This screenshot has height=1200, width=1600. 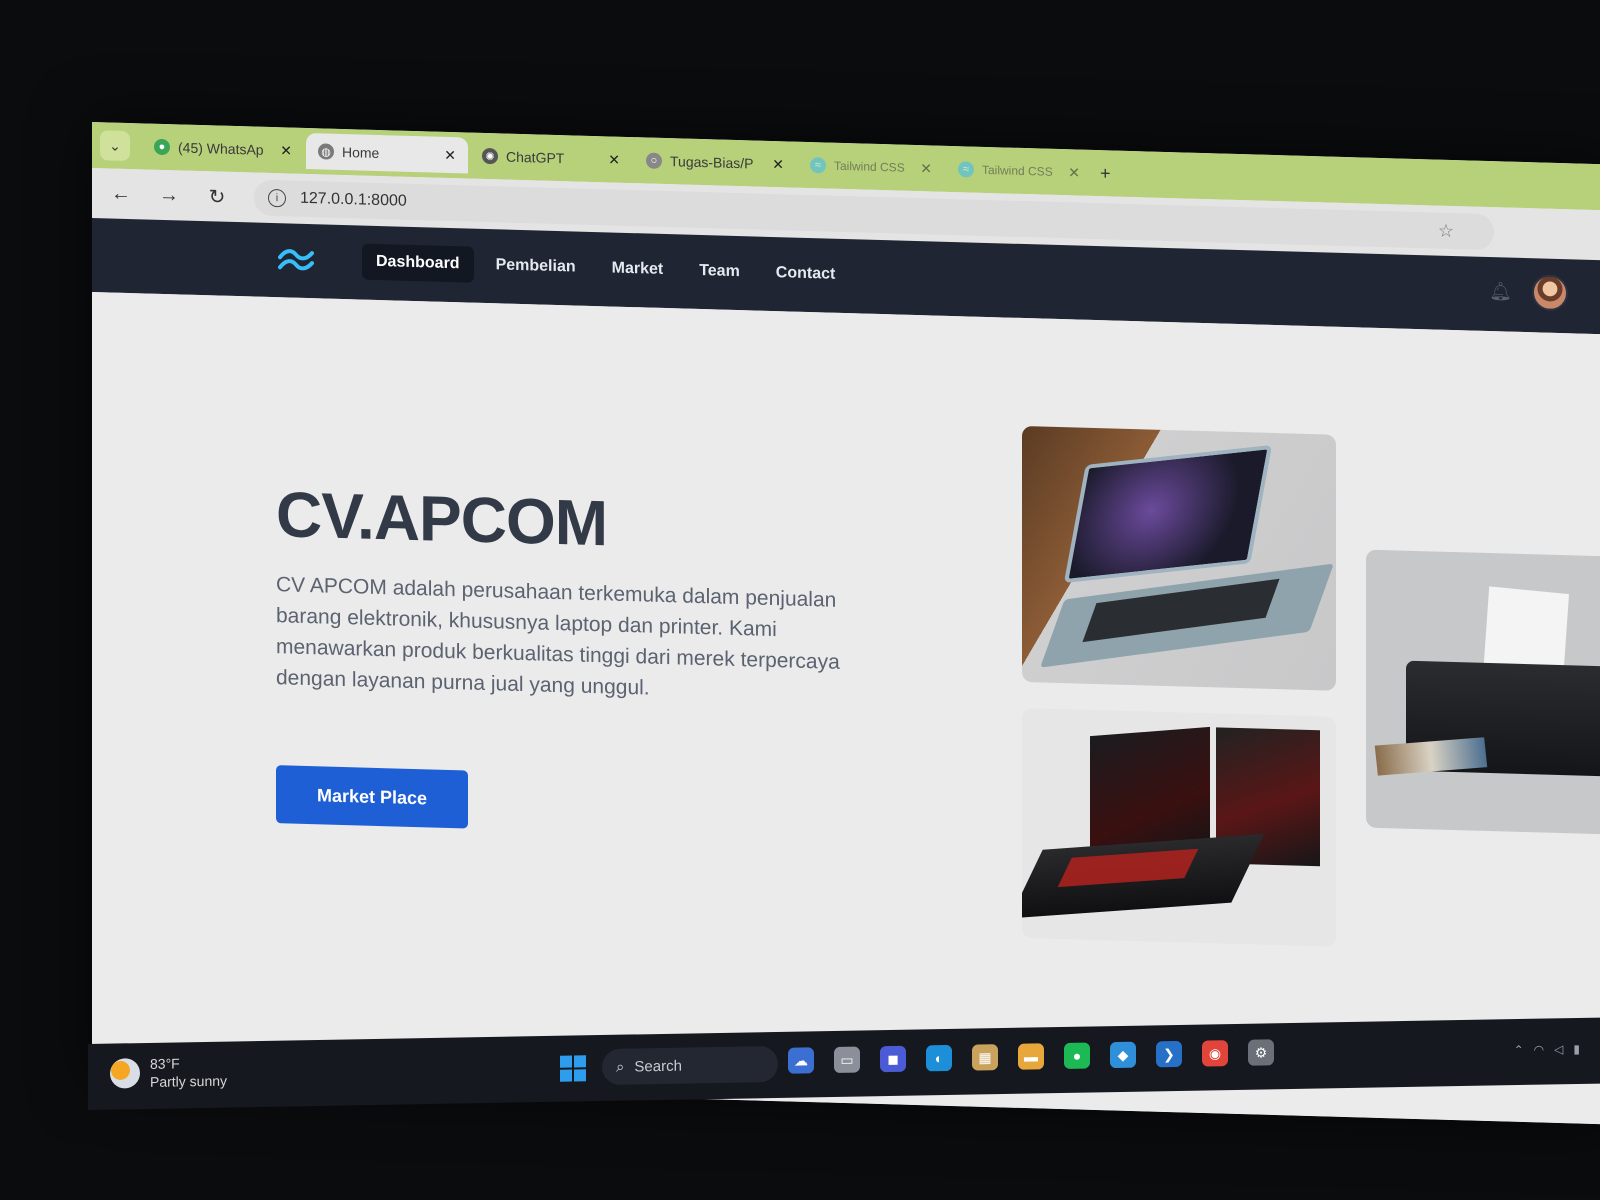 What do you see at coordinates (620, 1067) in the screenshot?
I see `search-icon: ⌕` at bounding box center [620, 1067].